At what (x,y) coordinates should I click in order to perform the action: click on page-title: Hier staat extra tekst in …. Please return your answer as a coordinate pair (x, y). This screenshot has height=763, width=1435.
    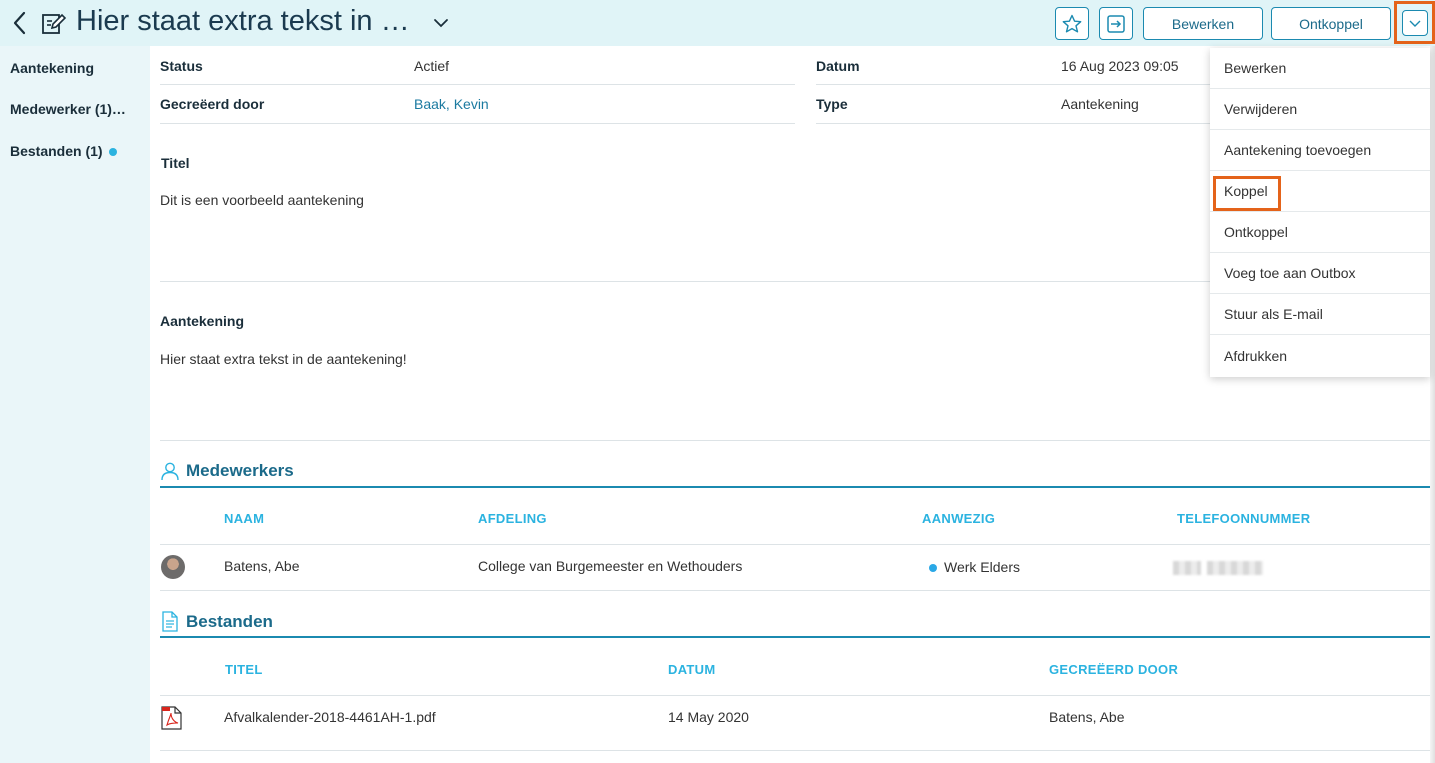
    Looking at the image, I should click on (243, 21).